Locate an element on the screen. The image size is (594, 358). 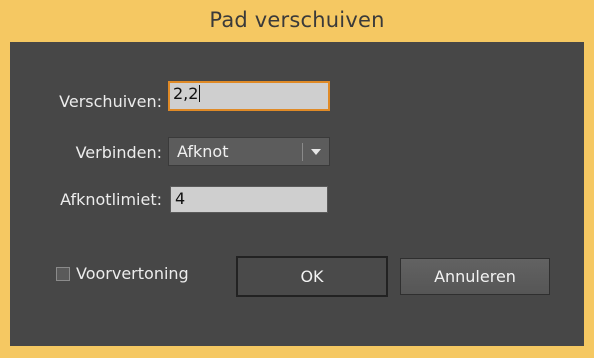
preview-label: Voorvertoning is located at coordinates (132, 273).